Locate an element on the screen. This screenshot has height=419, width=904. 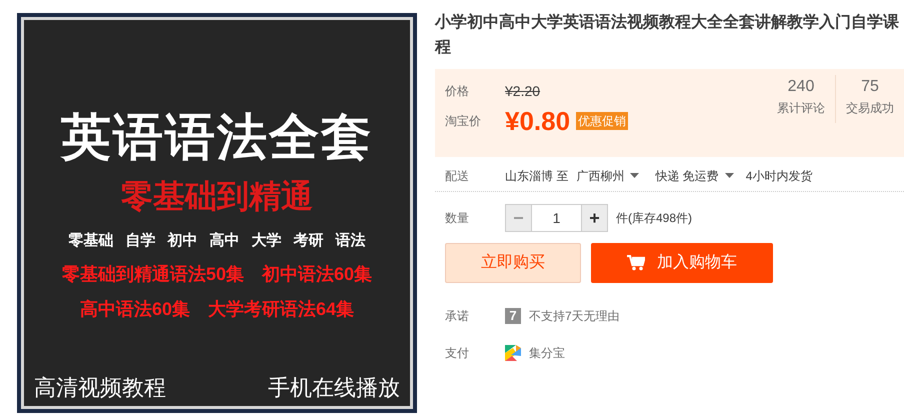
image-series-text: 零基础到精通语法50集 is located at coordinates (153, 274).